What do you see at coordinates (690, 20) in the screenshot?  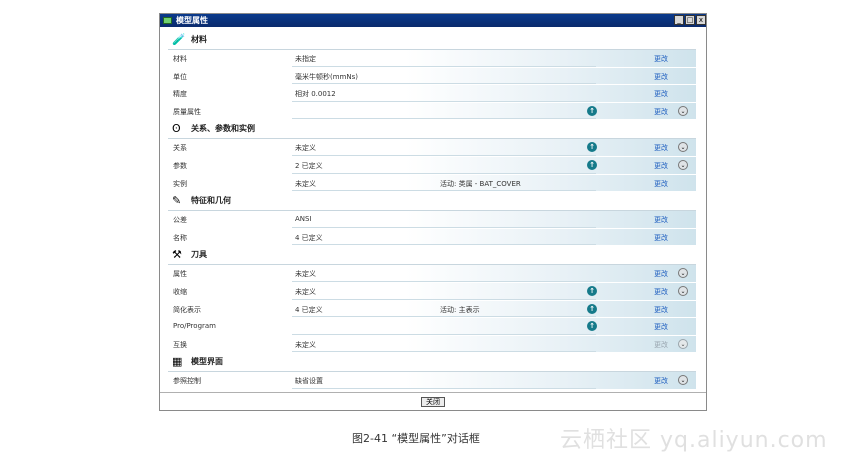 I see `maximize-button: □` at bounding box center [690, 20].